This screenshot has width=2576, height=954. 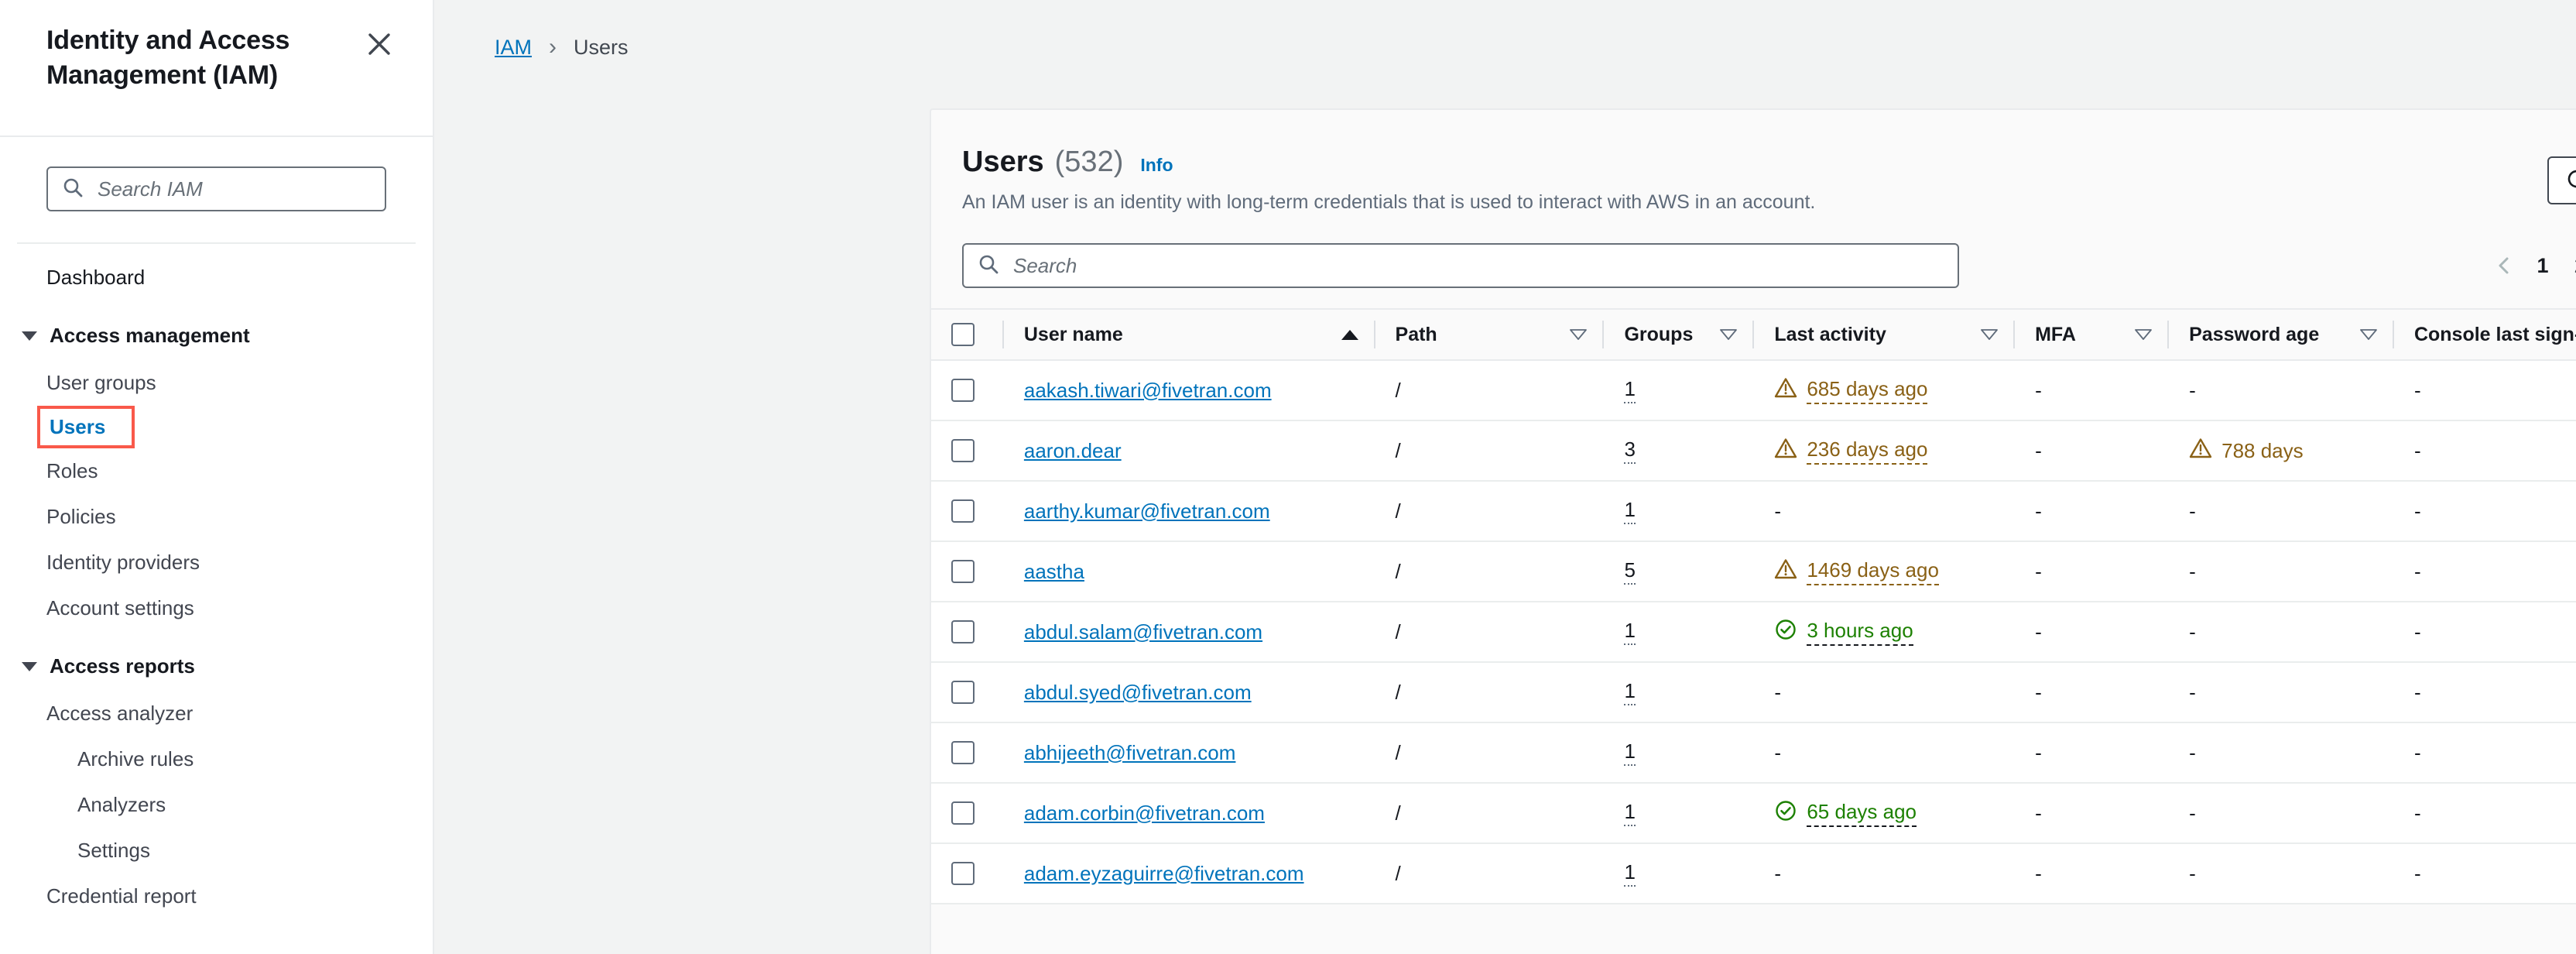 I want to click on info-link: Info, so click(x=1156, y=166).